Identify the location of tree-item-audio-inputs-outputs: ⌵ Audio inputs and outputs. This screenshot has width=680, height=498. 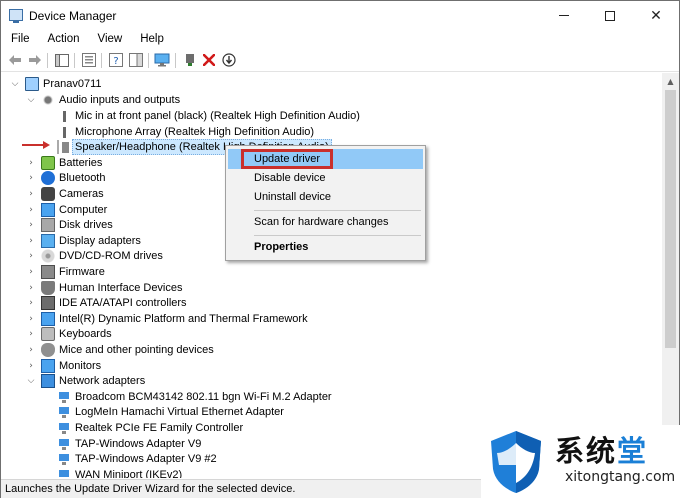
(151, 100).